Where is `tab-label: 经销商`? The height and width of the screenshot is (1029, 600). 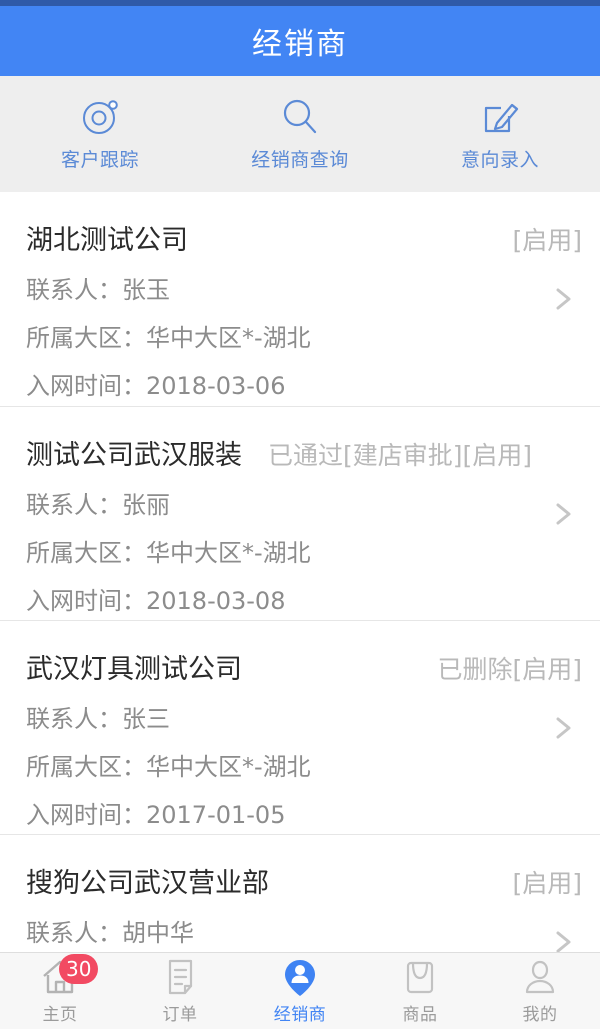
tab-label: 经销商 is located at coordinates (300, 1015).